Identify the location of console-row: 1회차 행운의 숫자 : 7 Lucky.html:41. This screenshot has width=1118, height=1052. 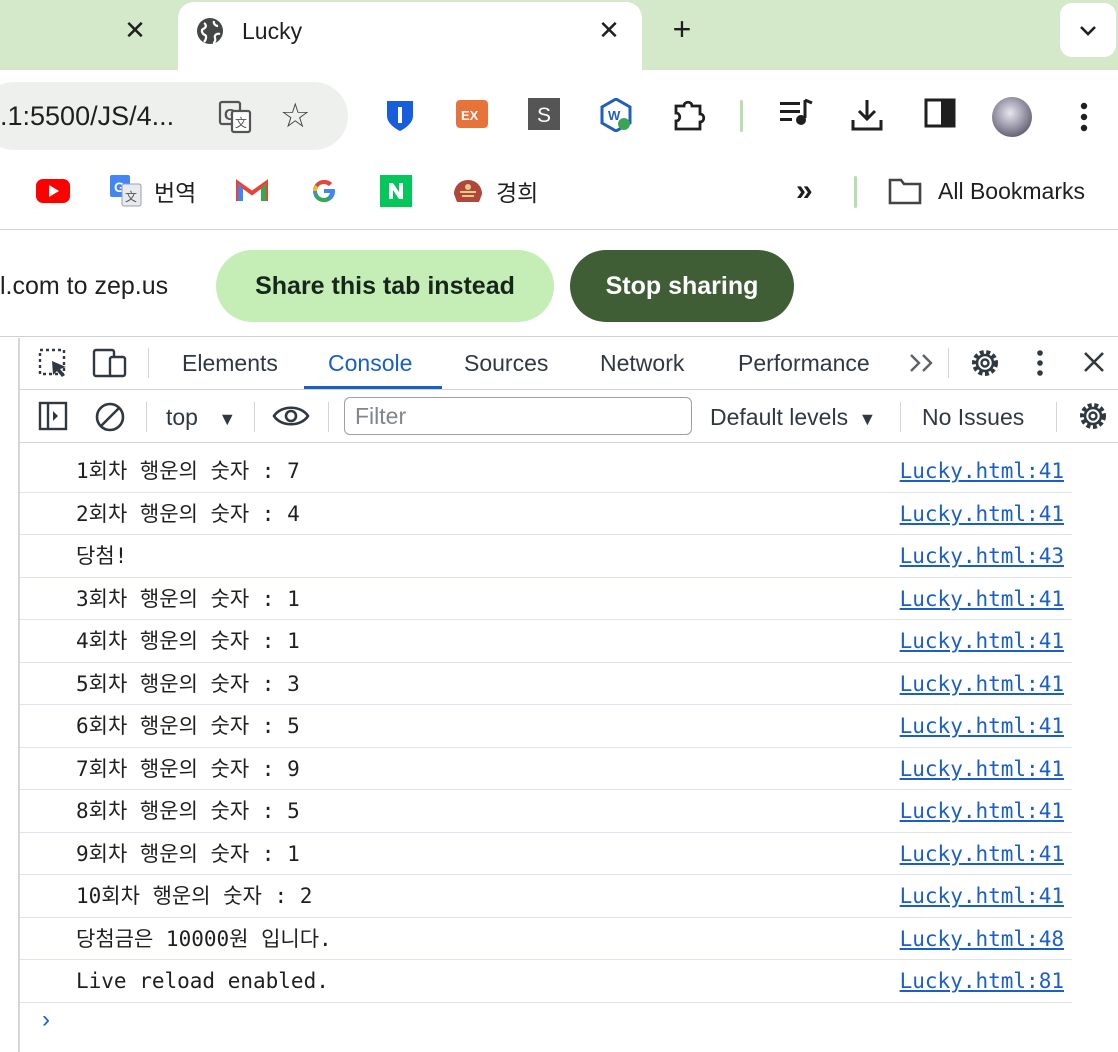
(546, 471).